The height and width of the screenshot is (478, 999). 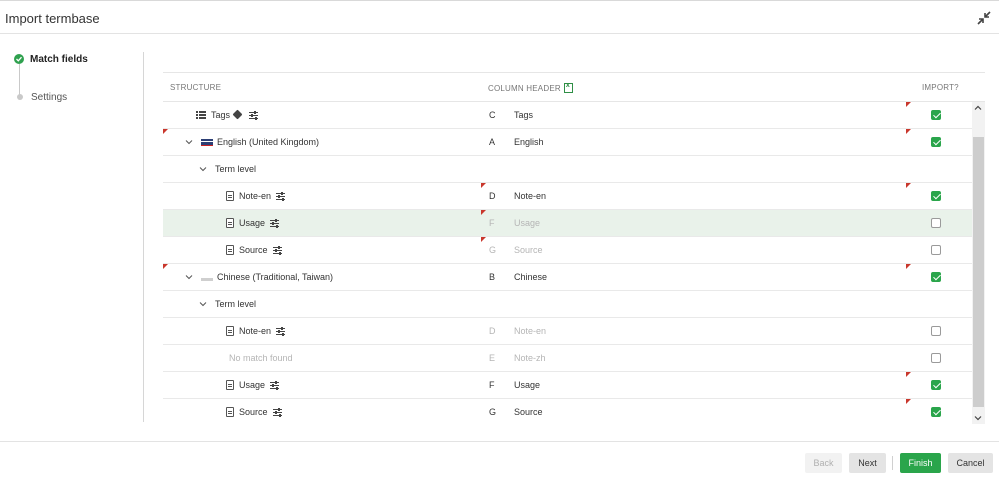 What do you see at coordinates (984, 18) in the screenshot?
I see `collapse-icon` at bounding box center [984, 18].